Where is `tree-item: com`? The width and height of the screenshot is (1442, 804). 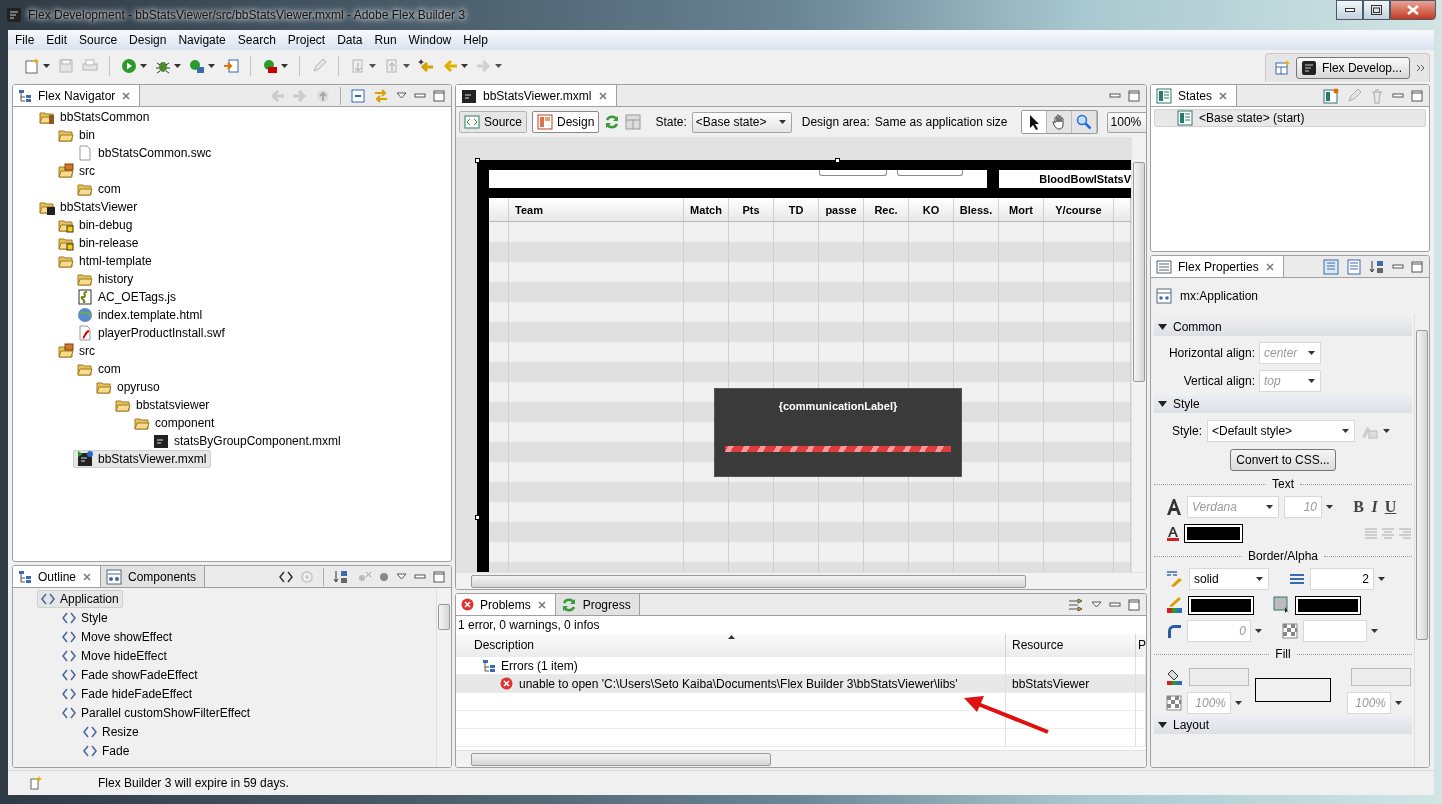
tree-item: com is located at coordinates (99, 369).